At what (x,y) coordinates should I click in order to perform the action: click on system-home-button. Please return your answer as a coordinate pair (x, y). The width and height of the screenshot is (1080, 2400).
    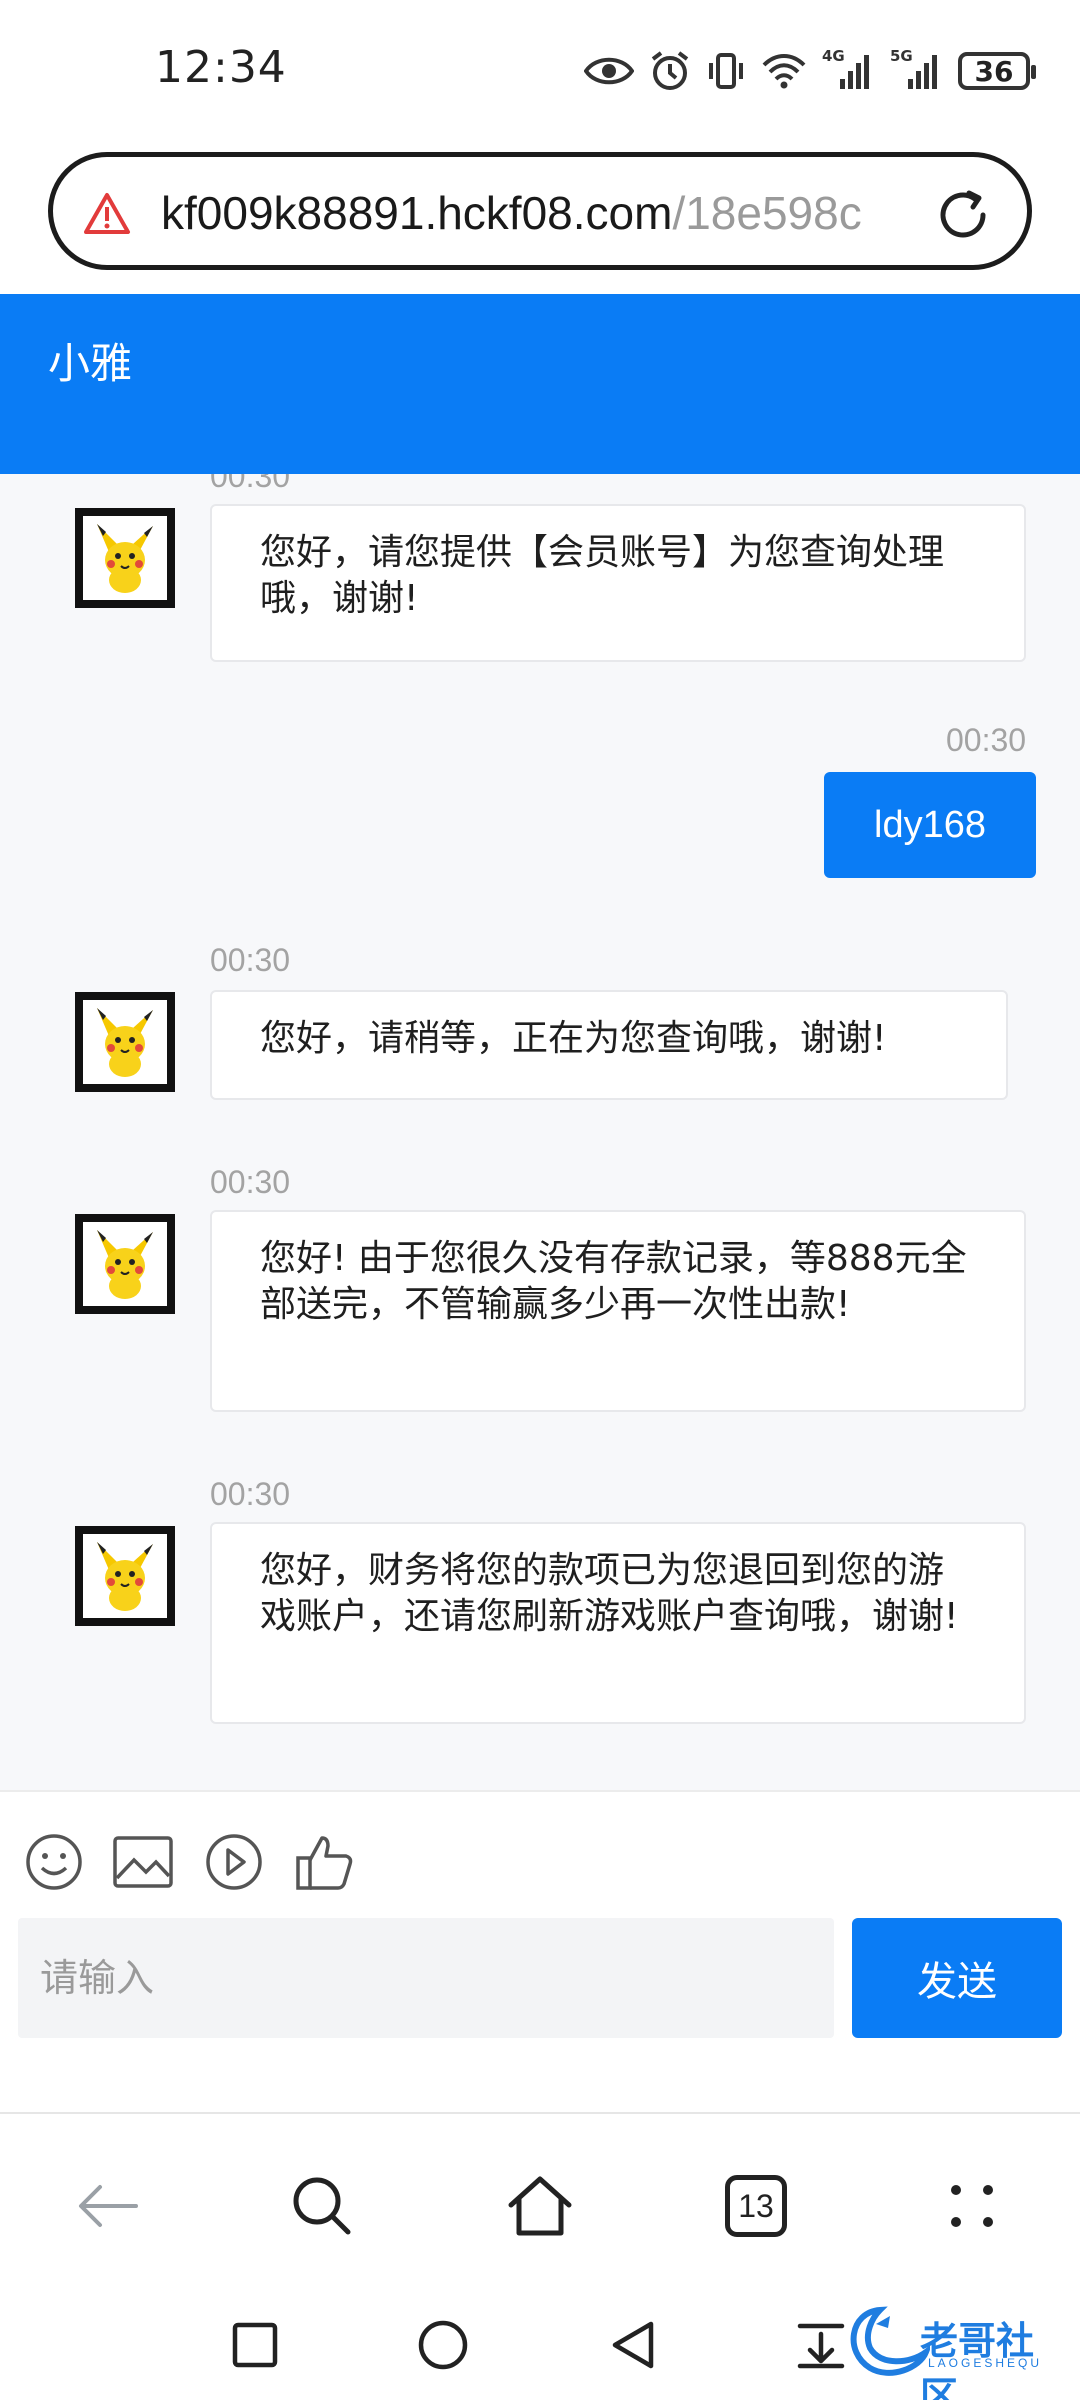
    Looking at the image, I should click on (443, 2345).